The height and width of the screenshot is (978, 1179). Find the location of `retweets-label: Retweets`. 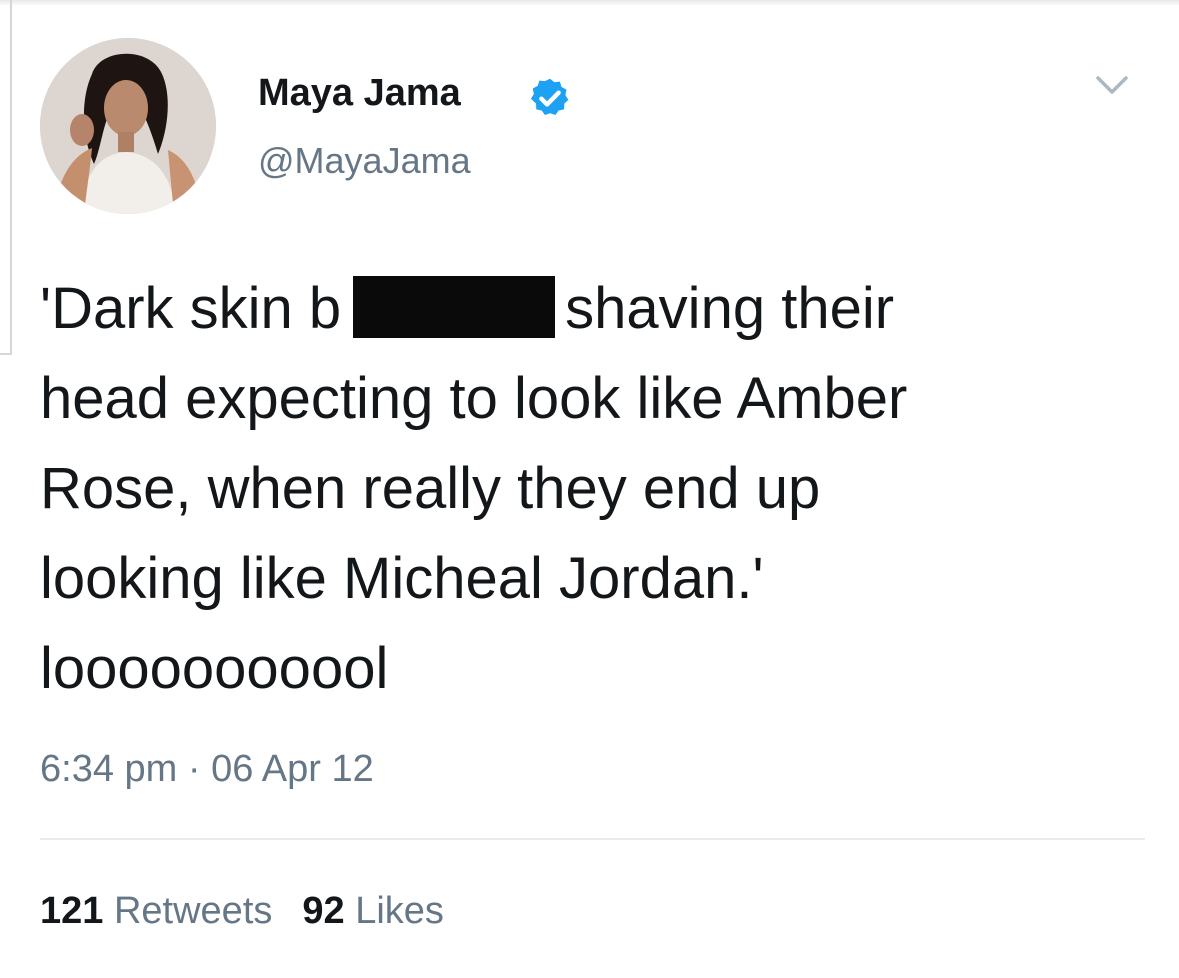

retweets-label: Retweets is located at coordinates (193, 911).